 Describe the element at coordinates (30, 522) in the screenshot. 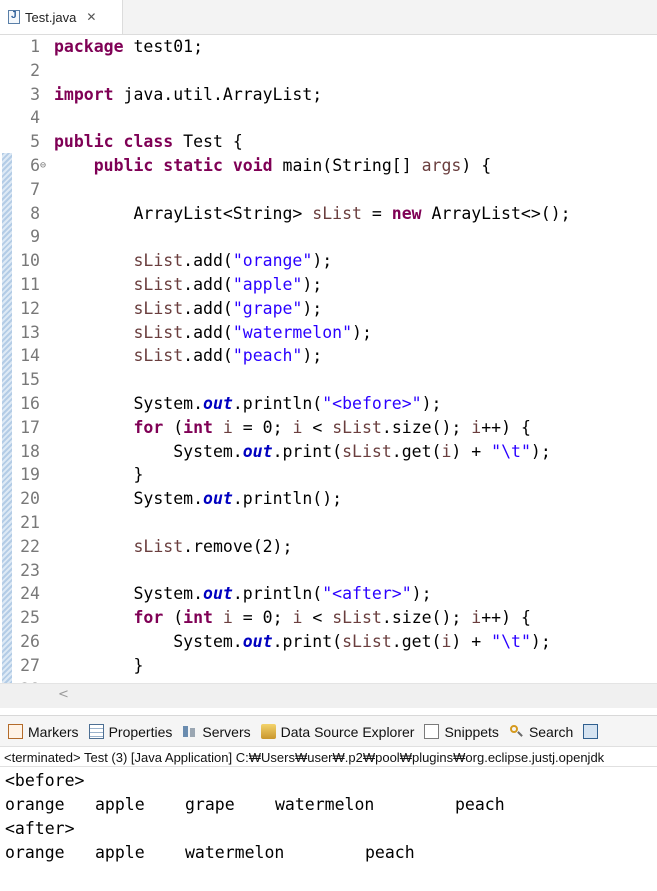

I see `line-number: 21` at that location.